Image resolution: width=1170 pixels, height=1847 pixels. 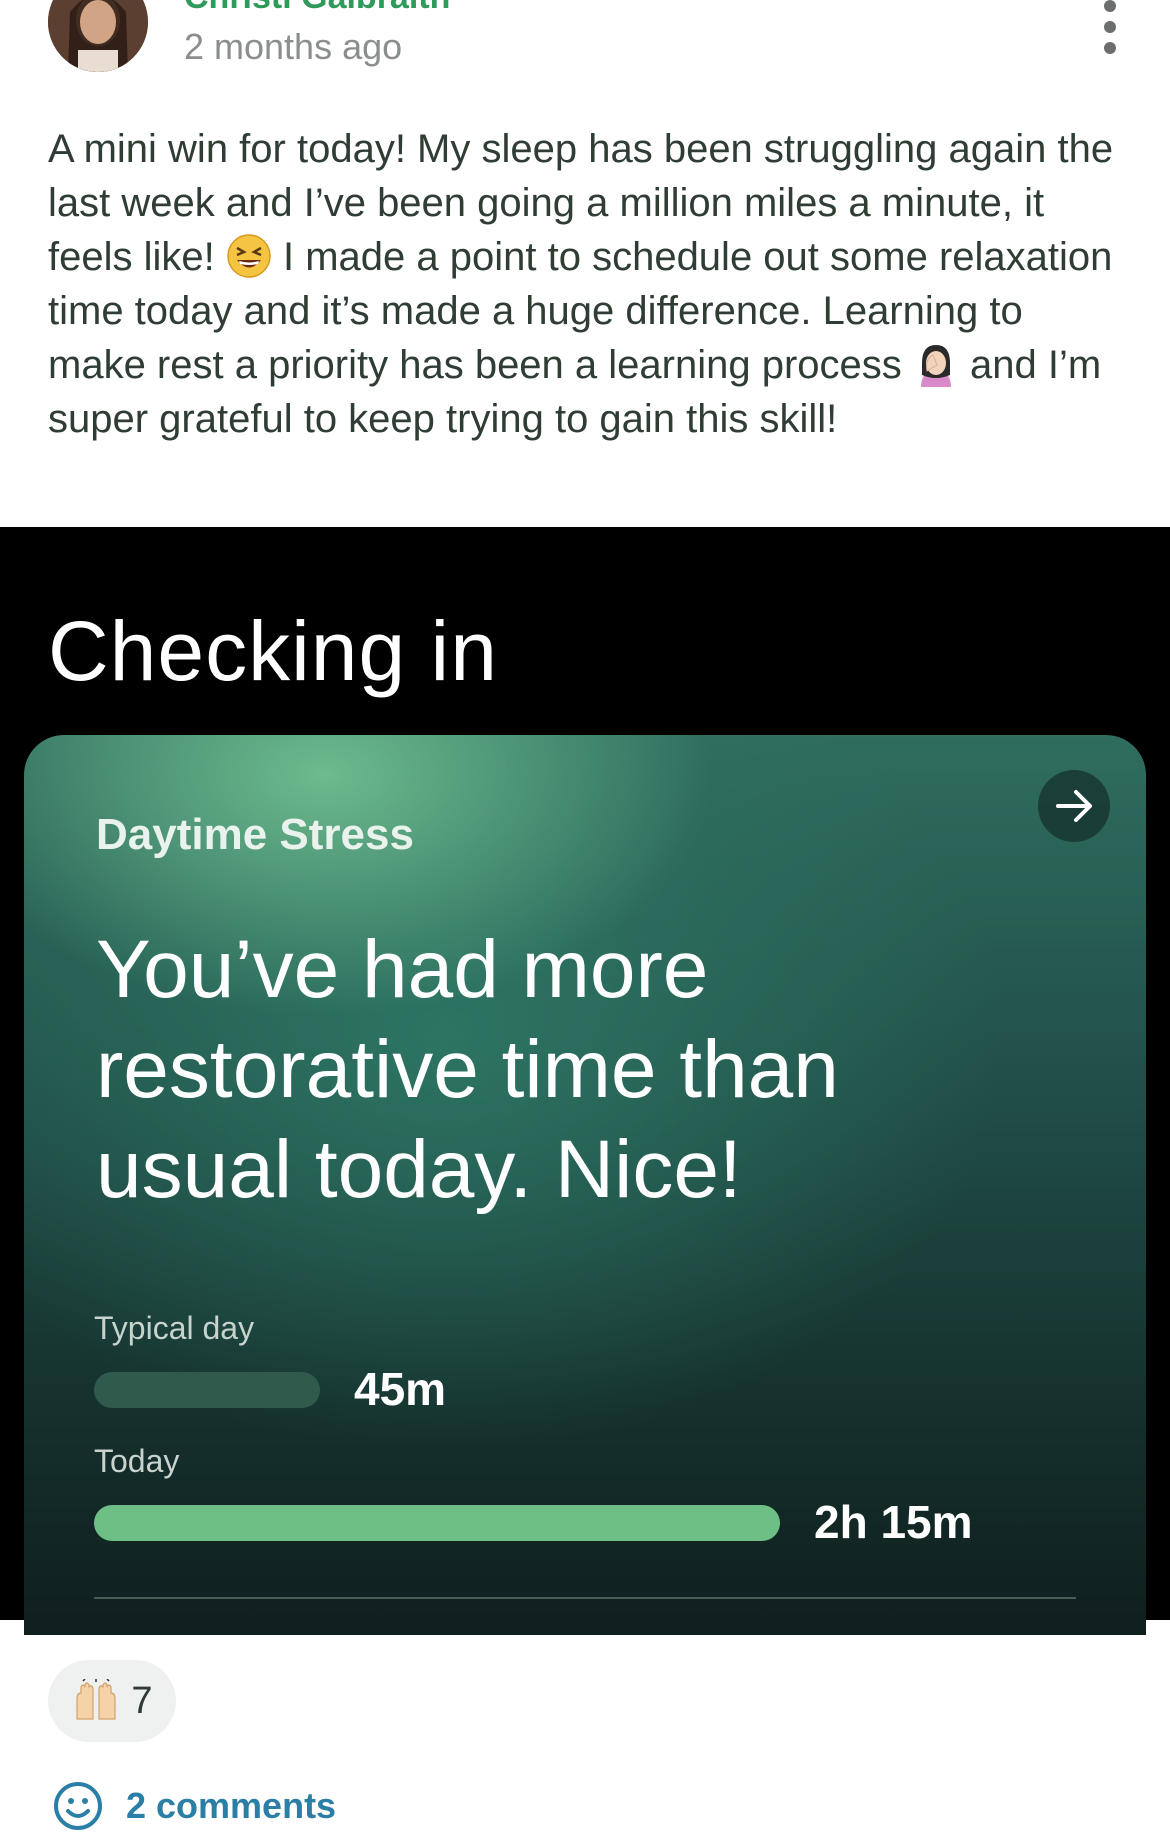 What do you see at coordinates (1074, 806) in the screenshot?
I see `arrow-right-icon` at bounding box center [1074, 806].